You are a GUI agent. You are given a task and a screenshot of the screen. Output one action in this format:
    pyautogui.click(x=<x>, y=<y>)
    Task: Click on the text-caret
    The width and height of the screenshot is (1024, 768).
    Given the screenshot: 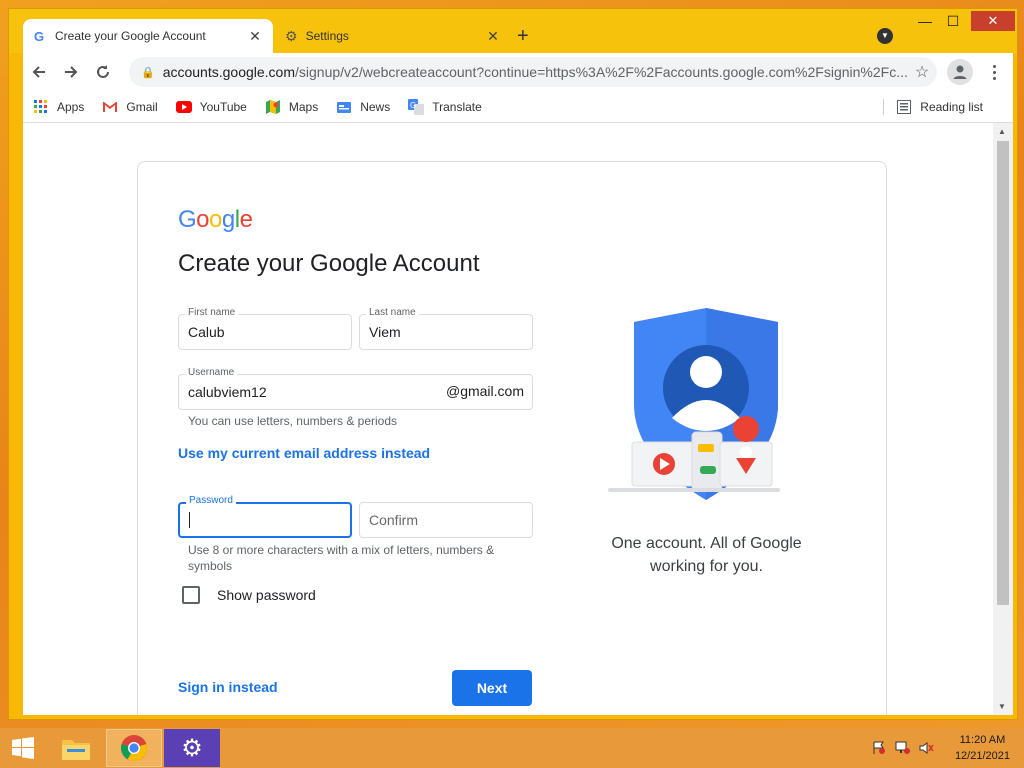 What is the action you would take?
    pyautogui.click(x=189, y=520)
    